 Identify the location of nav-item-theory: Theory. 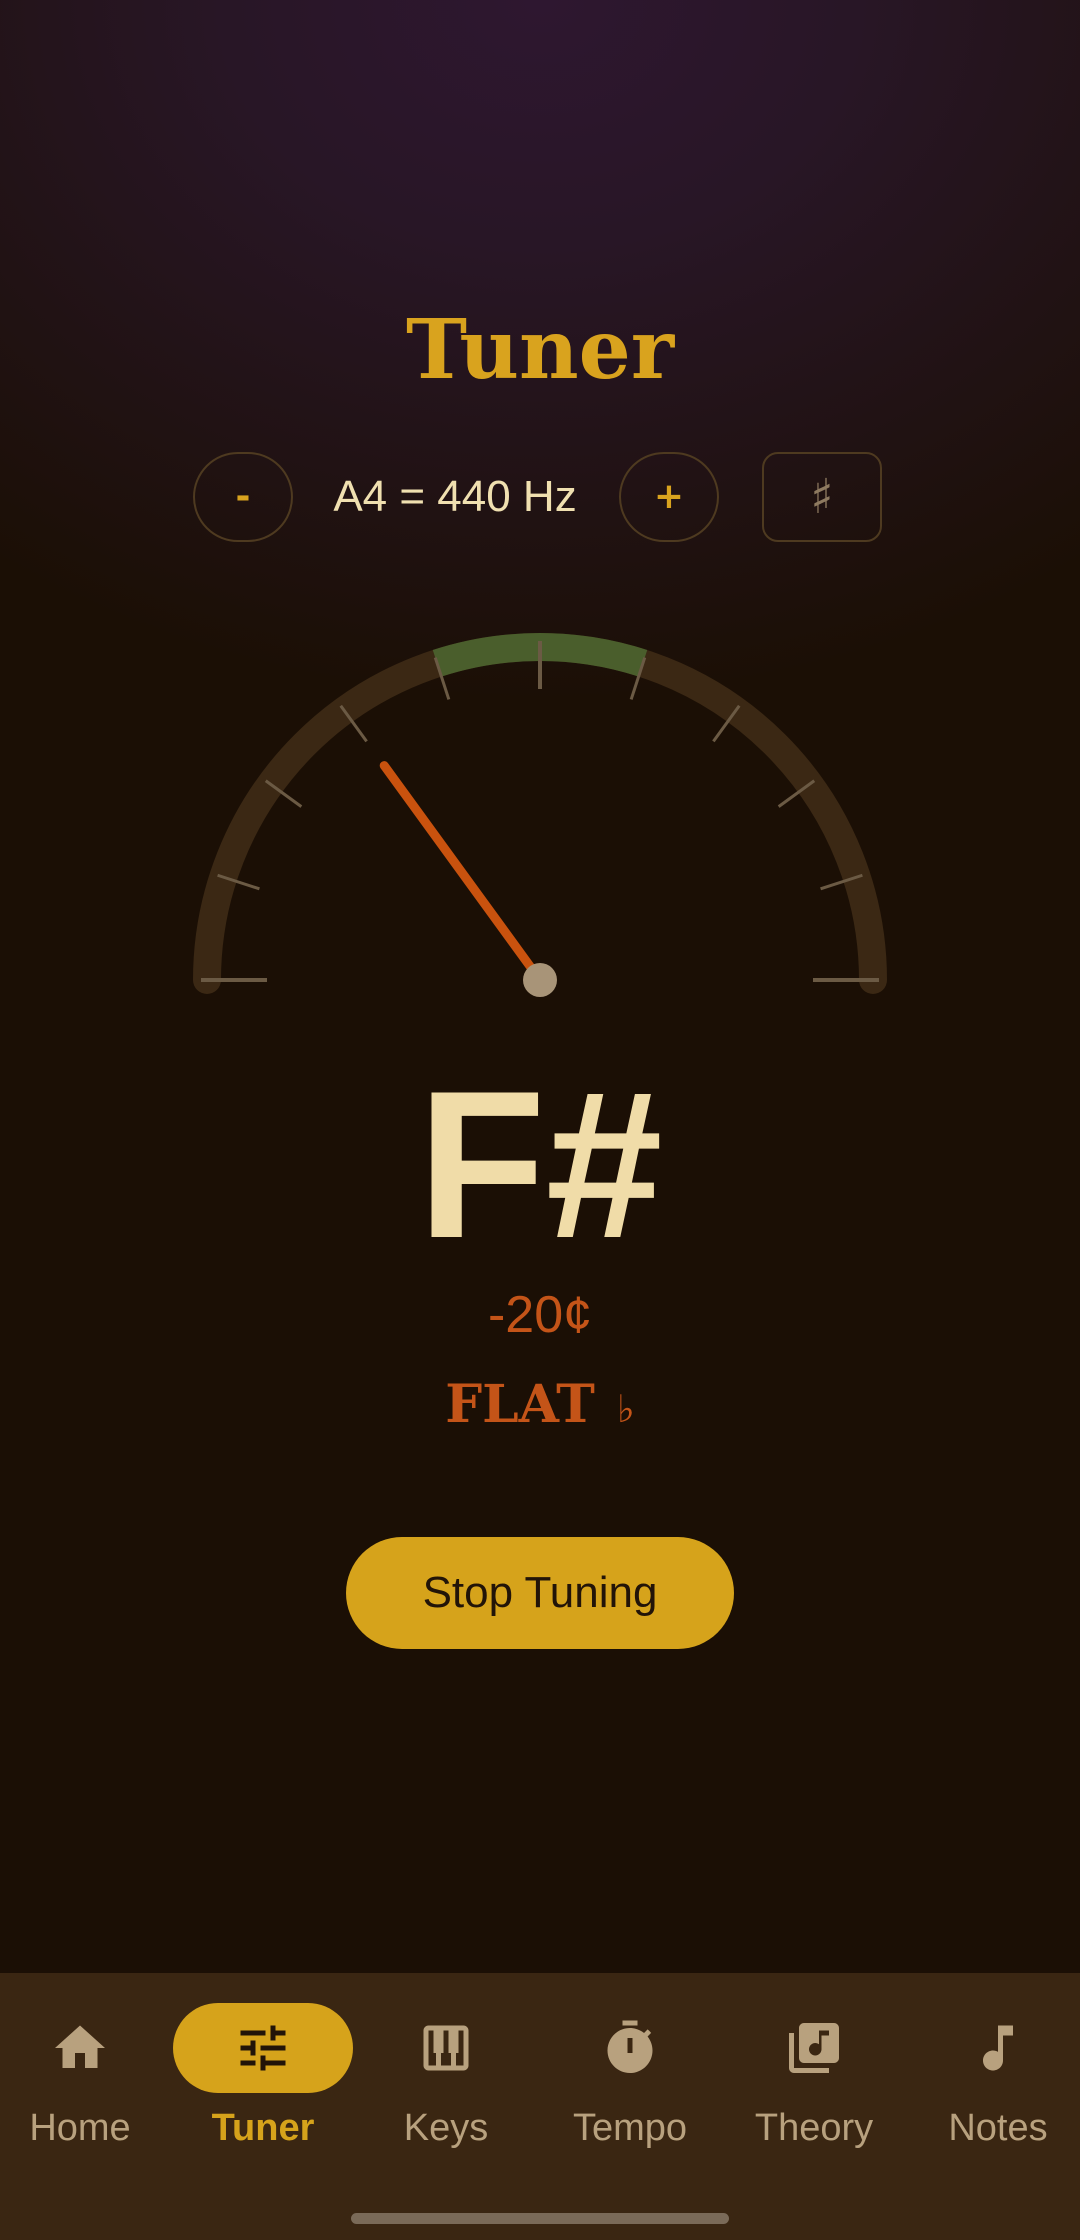
(814, 2088).